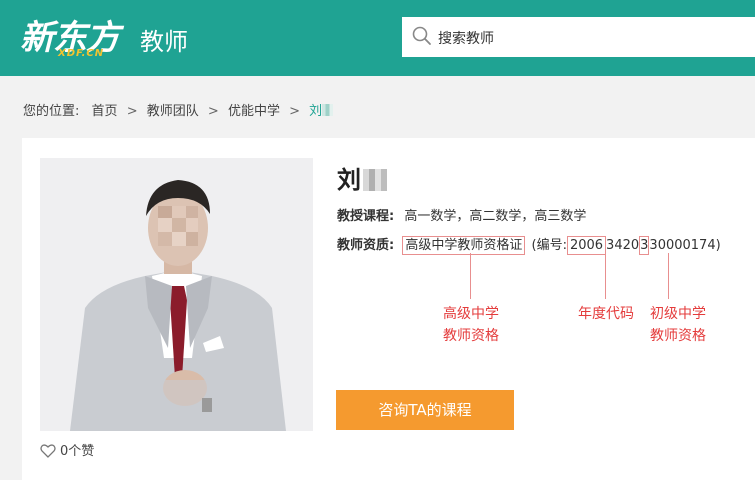 The height and width of the screenshot is (480, 755). I want to click on annotation-text: 年度代码, so click(606, 314).